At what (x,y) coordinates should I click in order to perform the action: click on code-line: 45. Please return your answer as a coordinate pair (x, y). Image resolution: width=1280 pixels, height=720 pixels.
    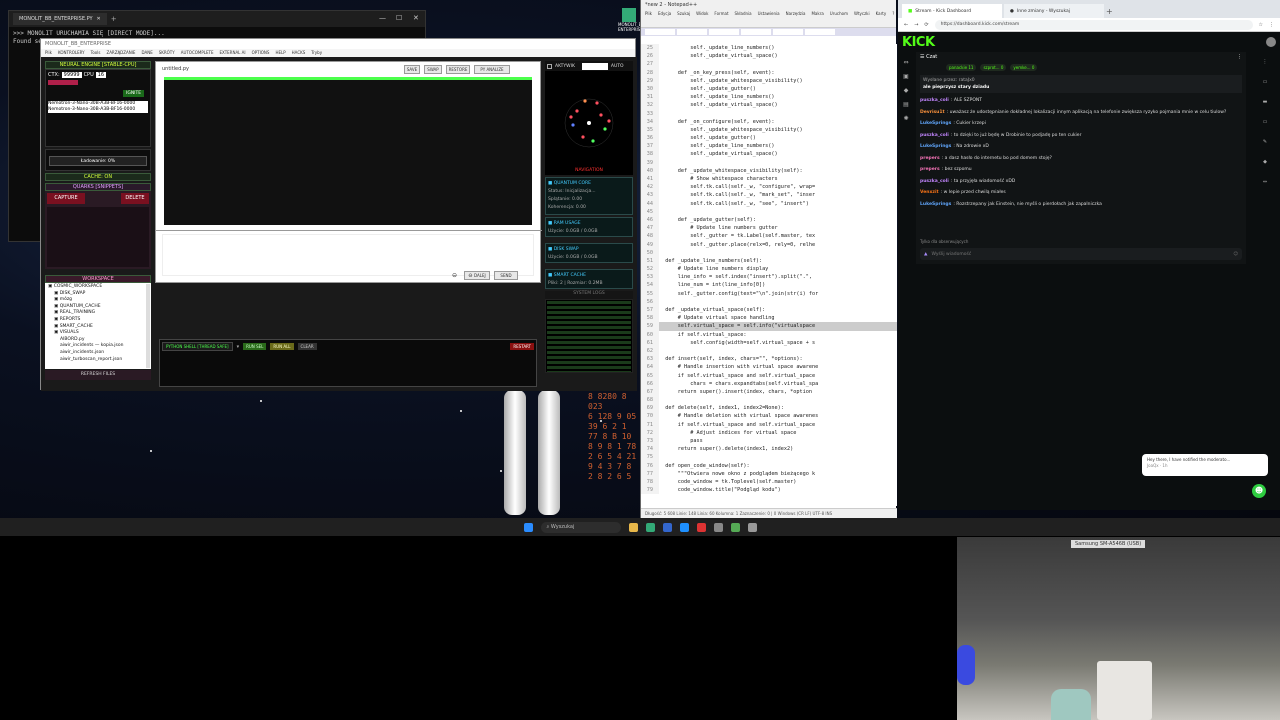
    Looking at the image, I should click on (769, 211).